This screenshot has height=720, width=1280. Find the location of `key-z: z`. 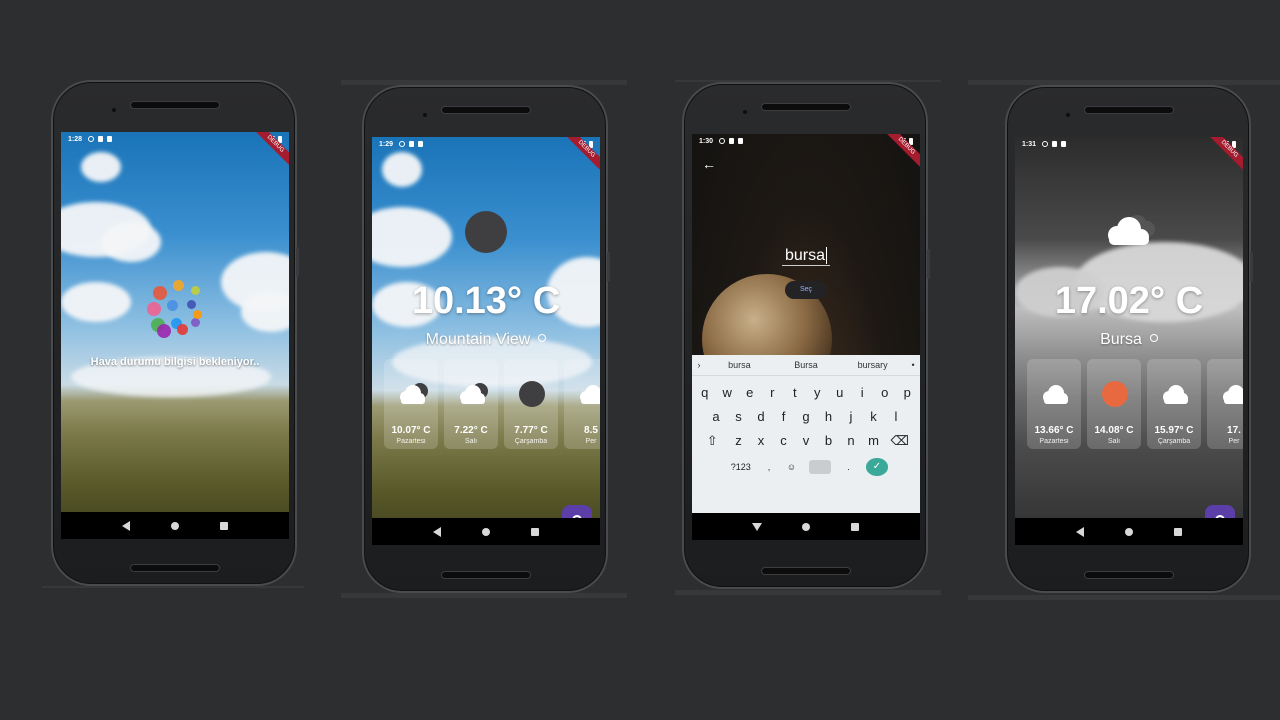

key-z: z is located at coordinates (738, 441).